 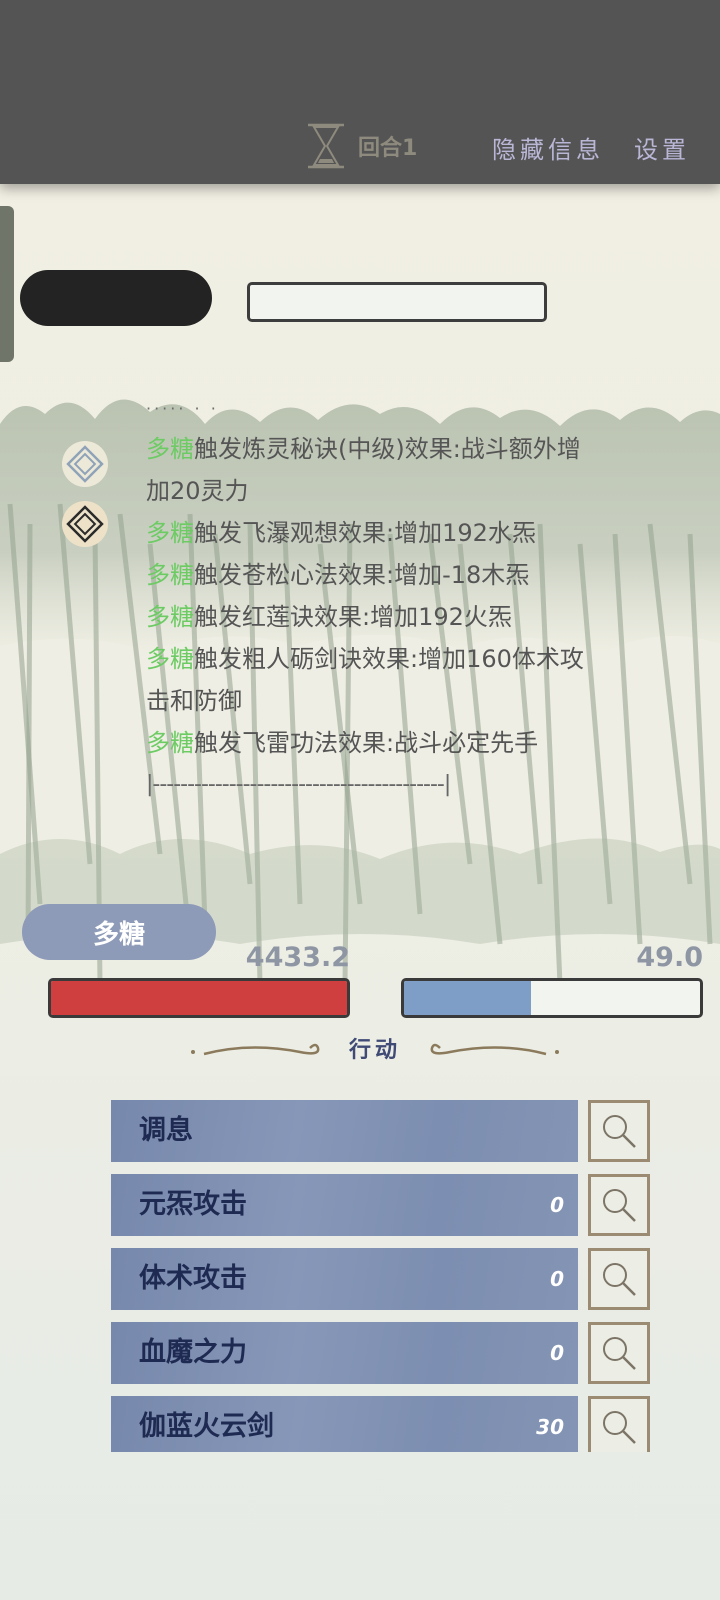 I want to click on mp-bar, so click(x=552, y=998).